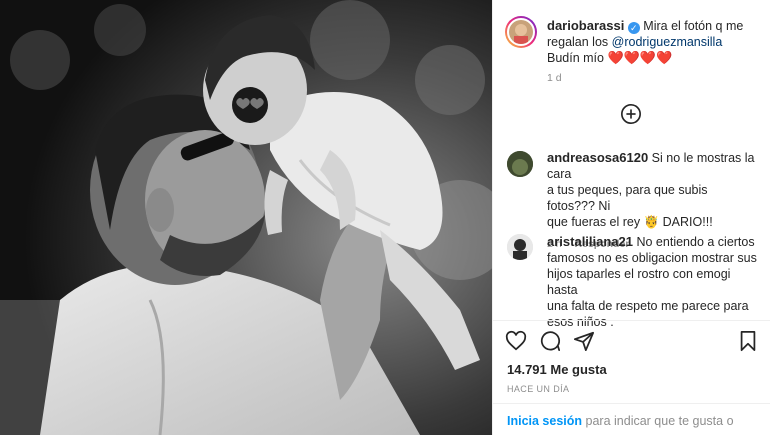  Describe the element at coordinates (594, 222) in the screenshot. I see `comment-text-line-3: que fueras el rey` at that location.